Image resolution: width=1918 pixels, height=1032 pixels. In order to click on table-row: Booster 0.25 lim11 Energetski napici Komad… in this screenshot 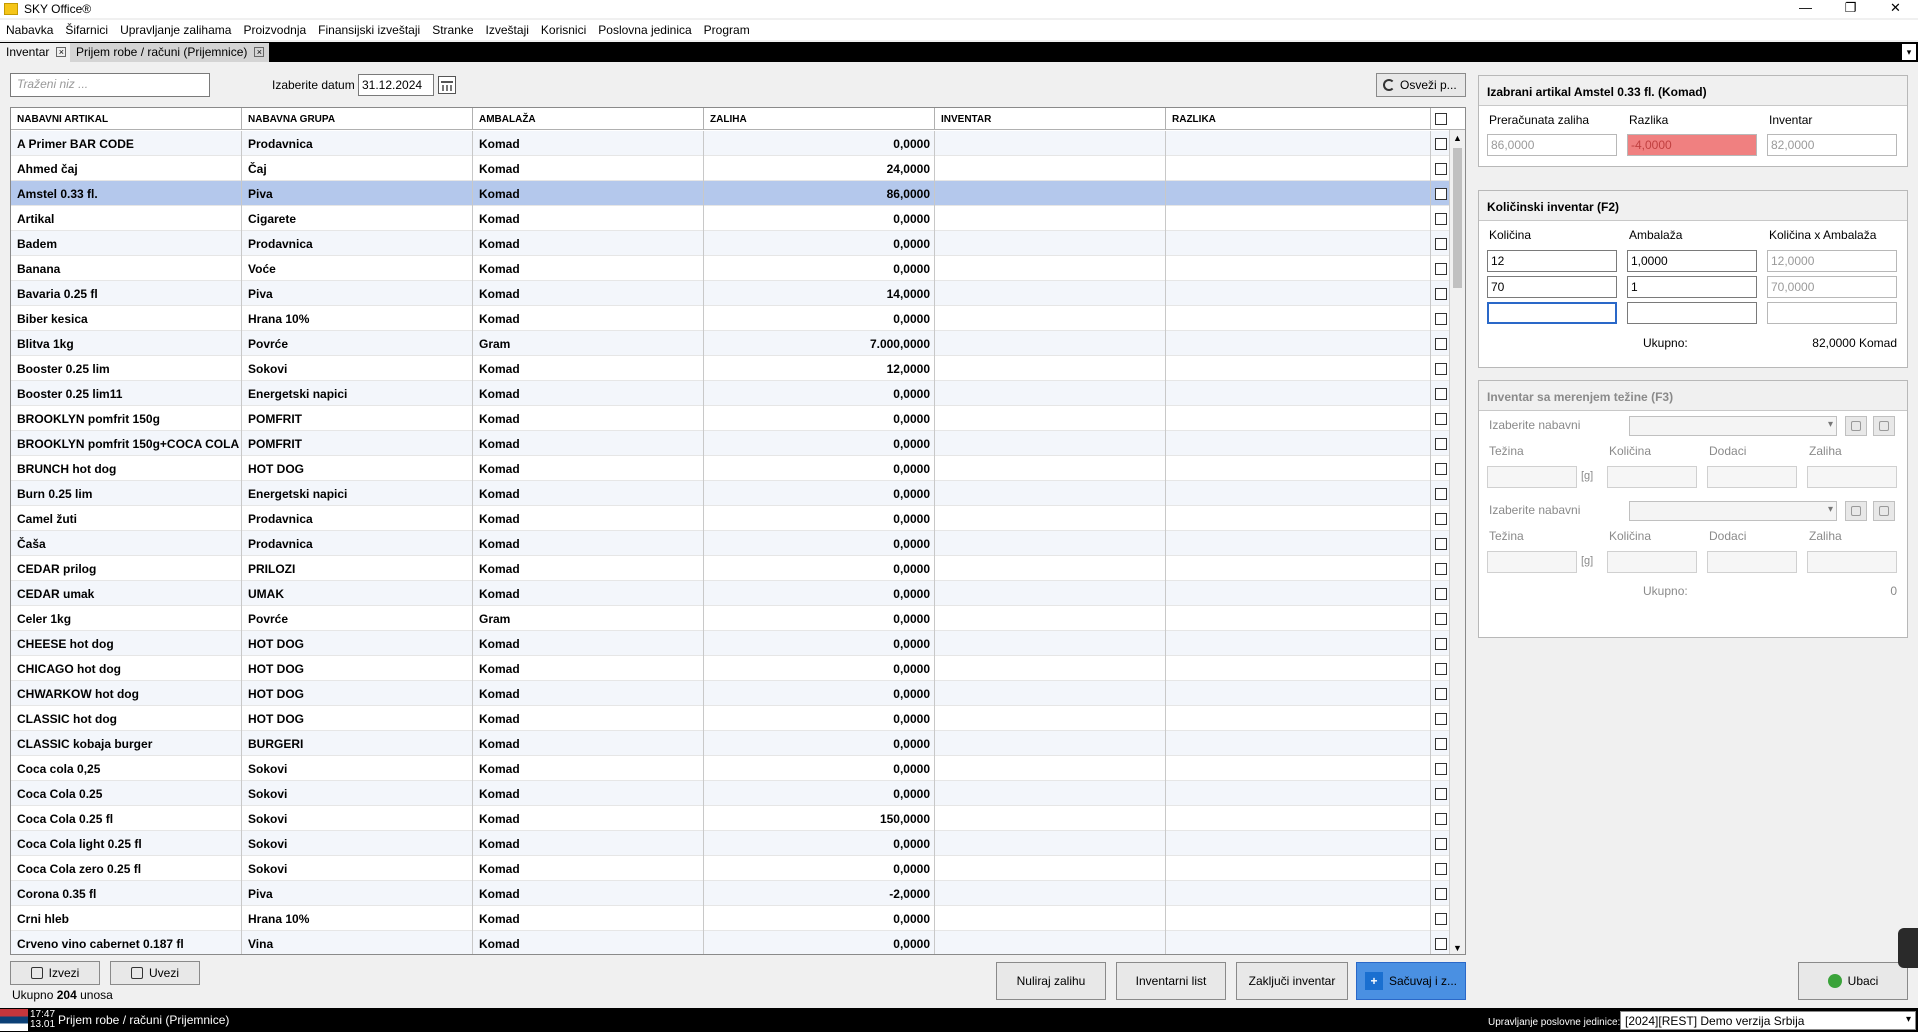, I will do `click(731, 393)`.